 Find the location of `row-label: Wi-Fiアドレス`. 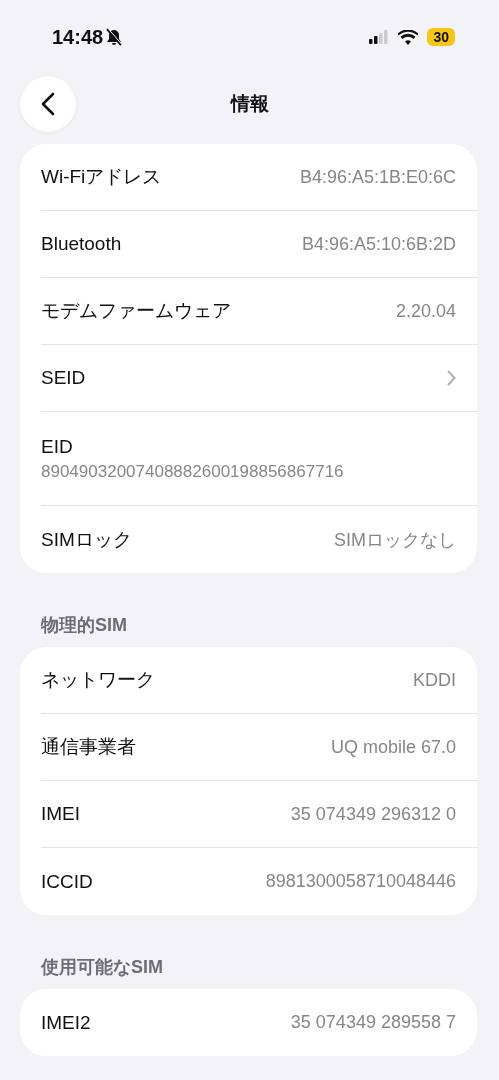

row-label: Wi-Fiアドレス is located at coordinates (101, 177).